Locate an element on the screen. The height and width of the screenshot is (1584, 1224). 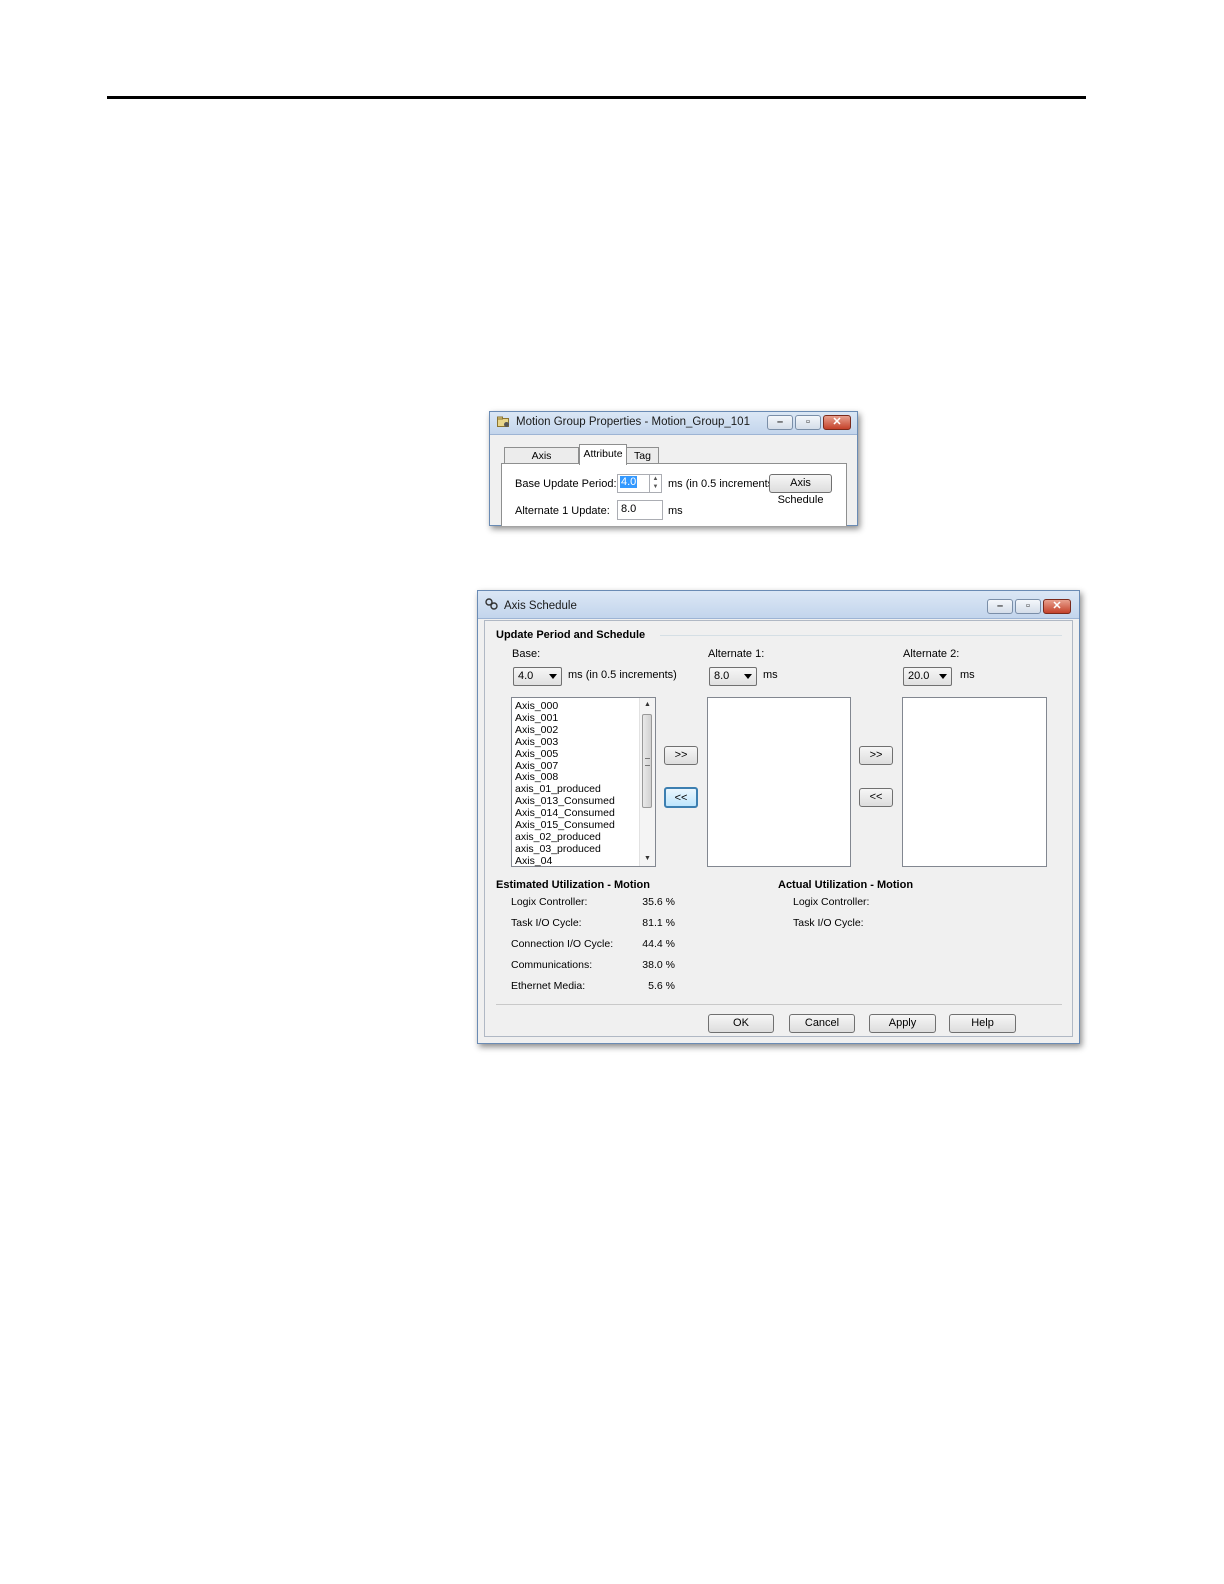
tab-tag: Tag is located at coordinates (642, 455).